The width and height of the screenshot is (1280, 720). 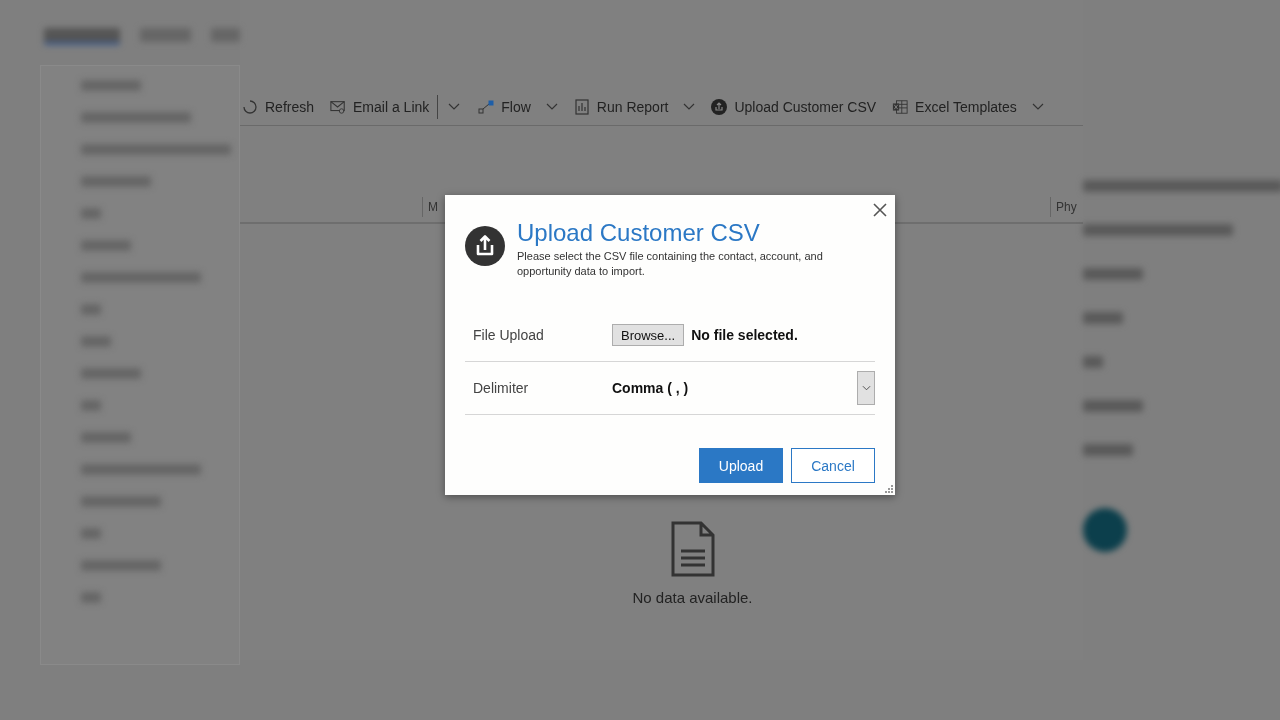 What do you see at coordinates (968, 106) in the screenshot?
I see `toolbar-button: Excel Templates` at bounding box center [968, 106].